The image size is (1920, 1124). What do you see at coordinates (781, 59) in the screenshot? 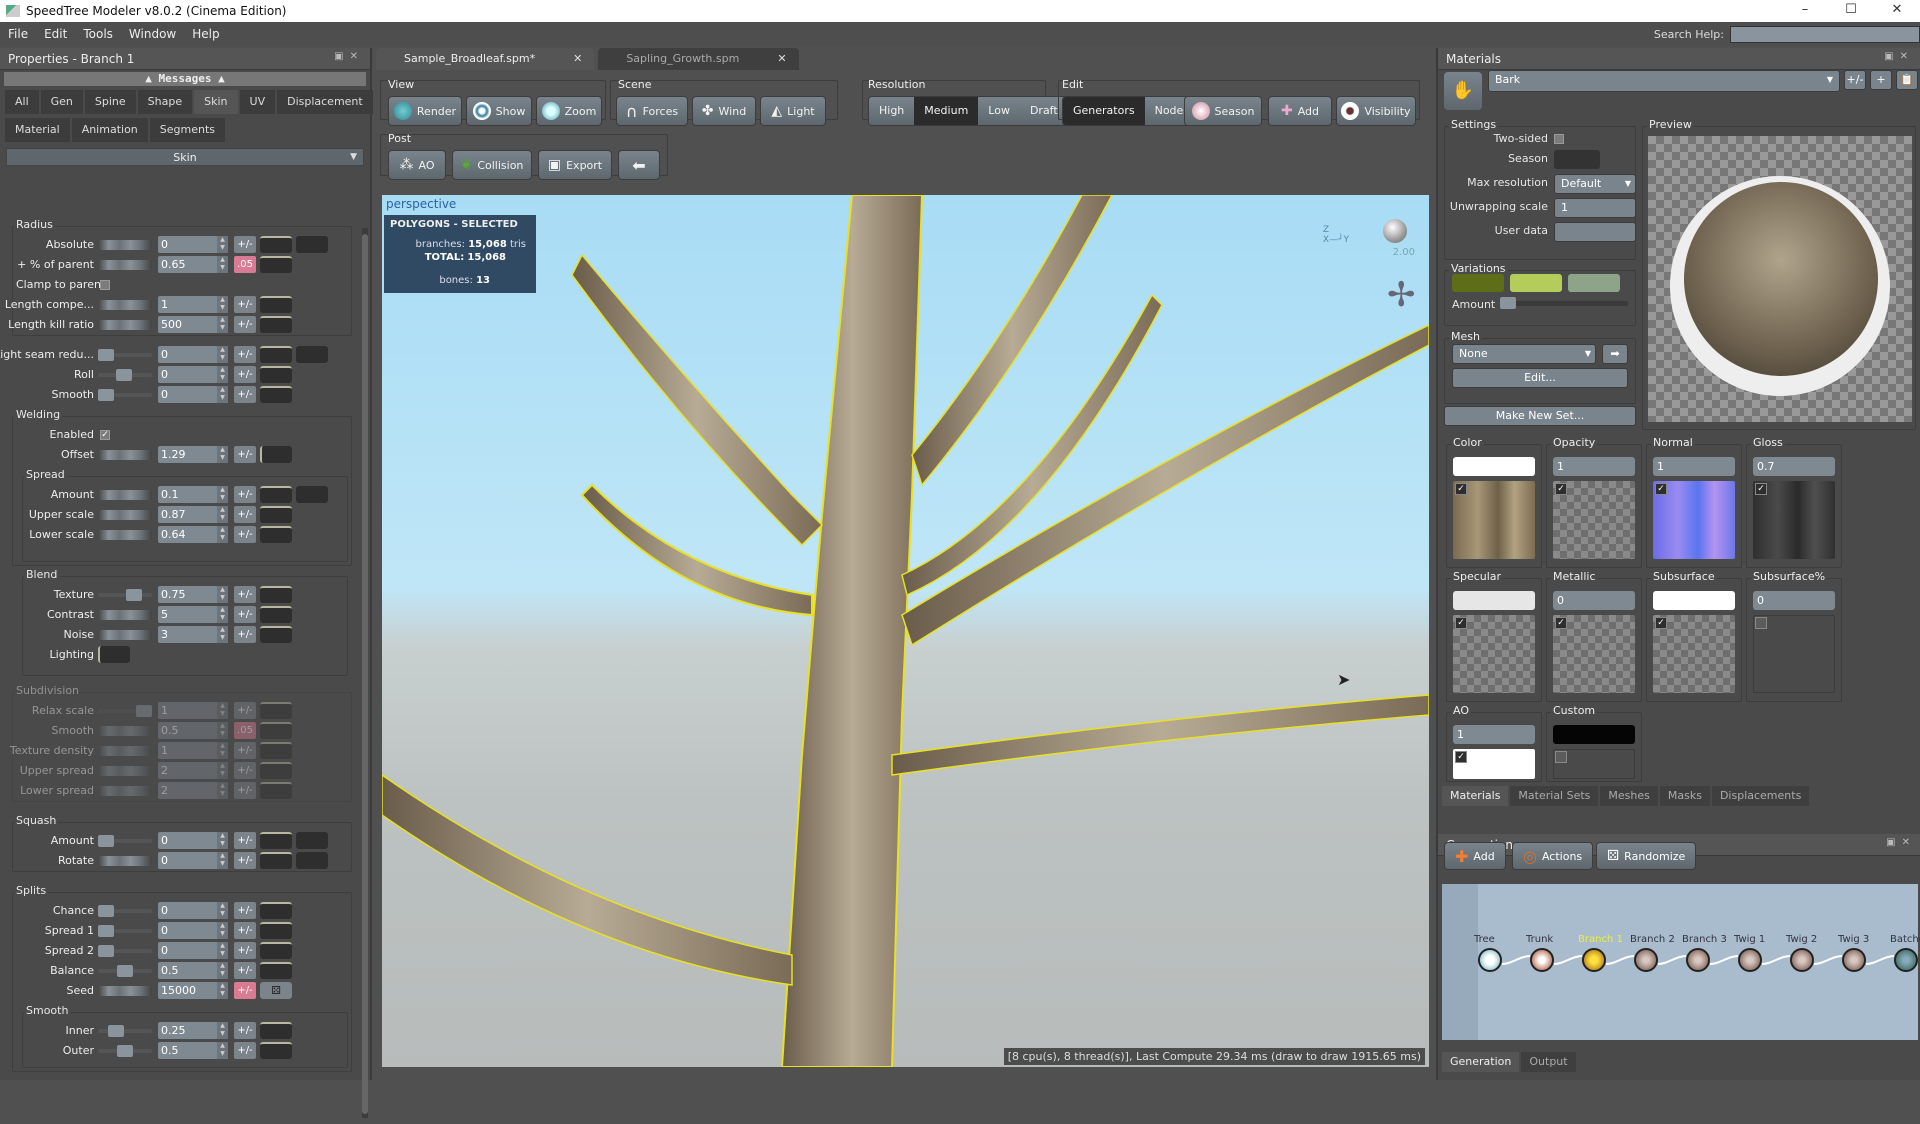
I see `close-tab-icon: ✕` at bounding box center [781, 59].